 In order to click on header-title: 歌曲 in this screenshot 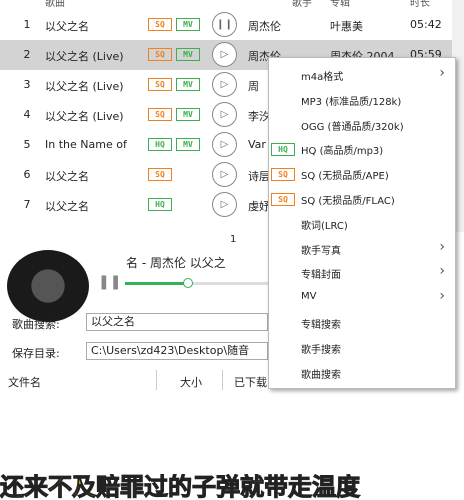, I will do `click(55, 4)`.